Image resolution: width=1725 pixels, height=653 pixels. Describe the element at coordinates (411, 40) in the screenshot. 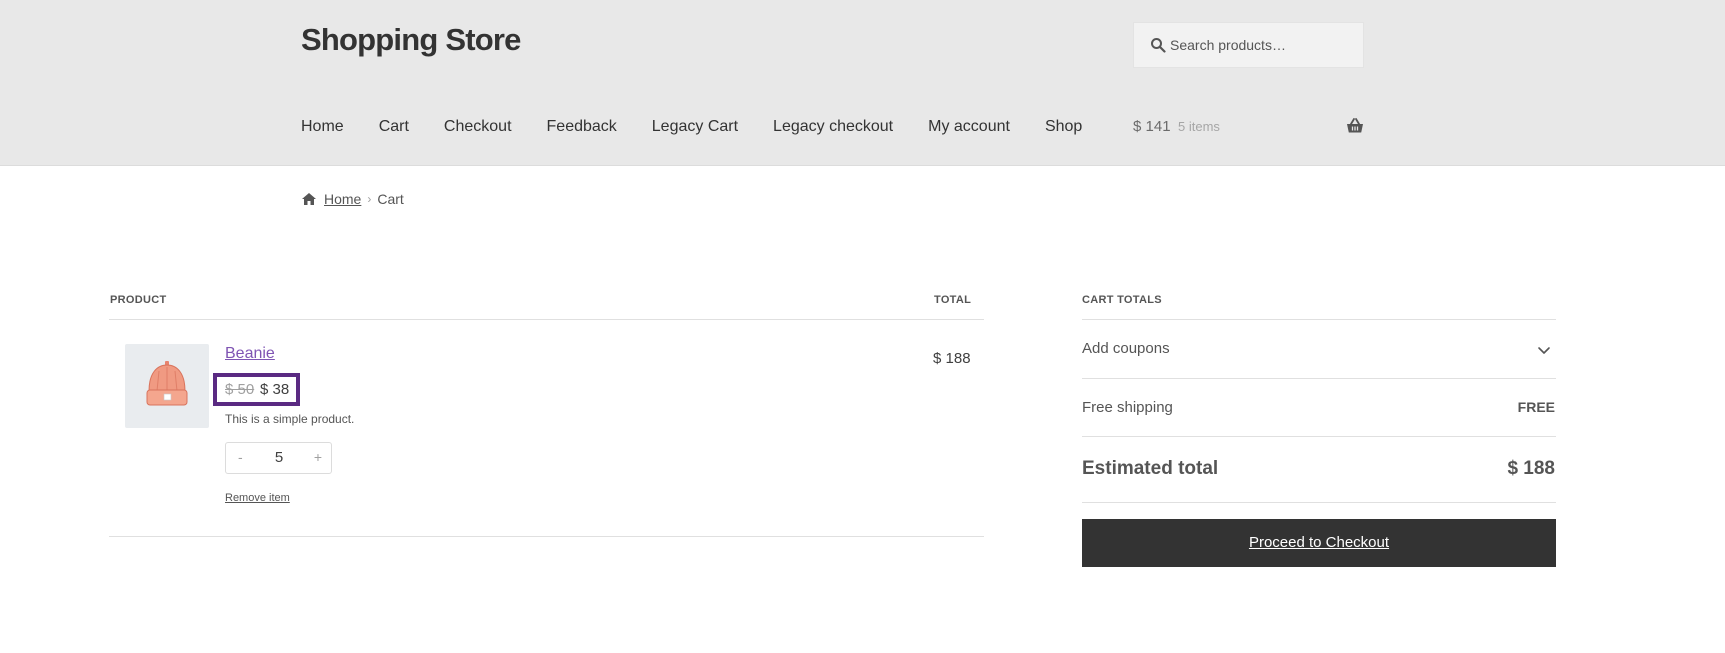

I see `site-title: Shopping Store` at that location.